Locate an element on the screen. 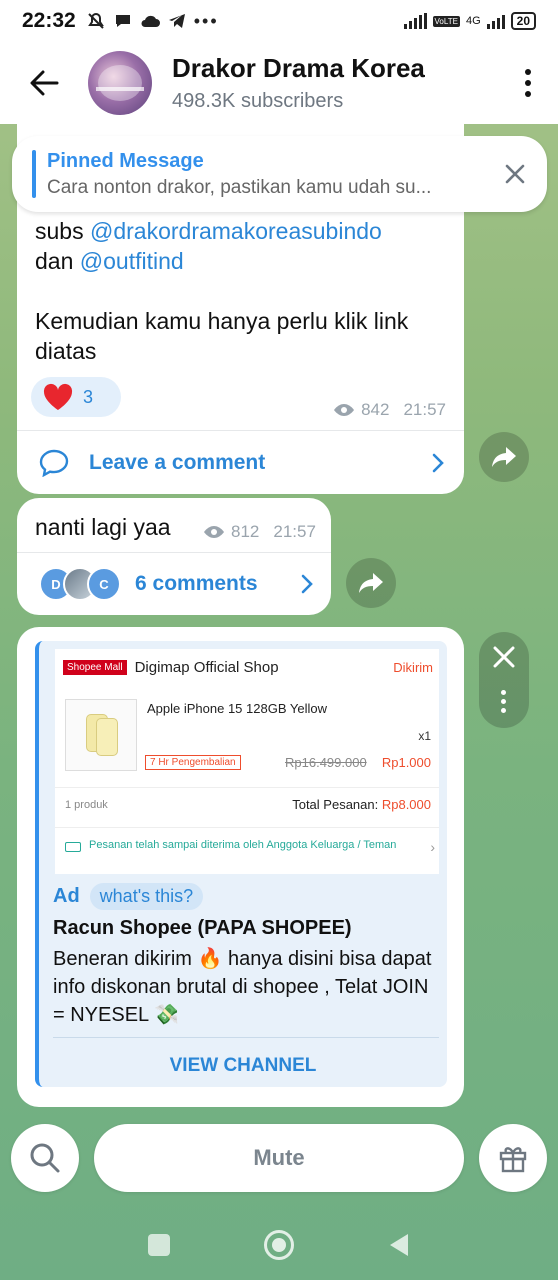  arrow-left-icon is located at coordinates (44, 83).